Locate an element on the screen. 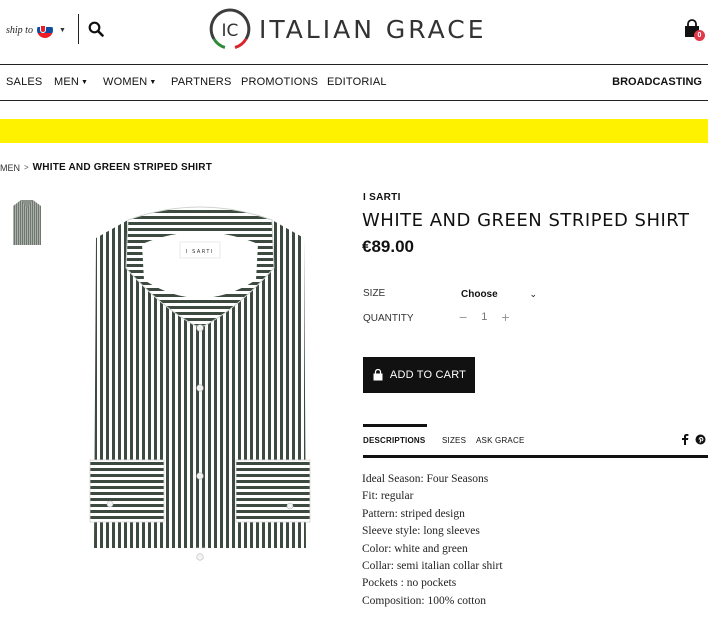 The height and width of the screenshot is (628, 724). svg-text: IC is located at coordinates (230, 31).